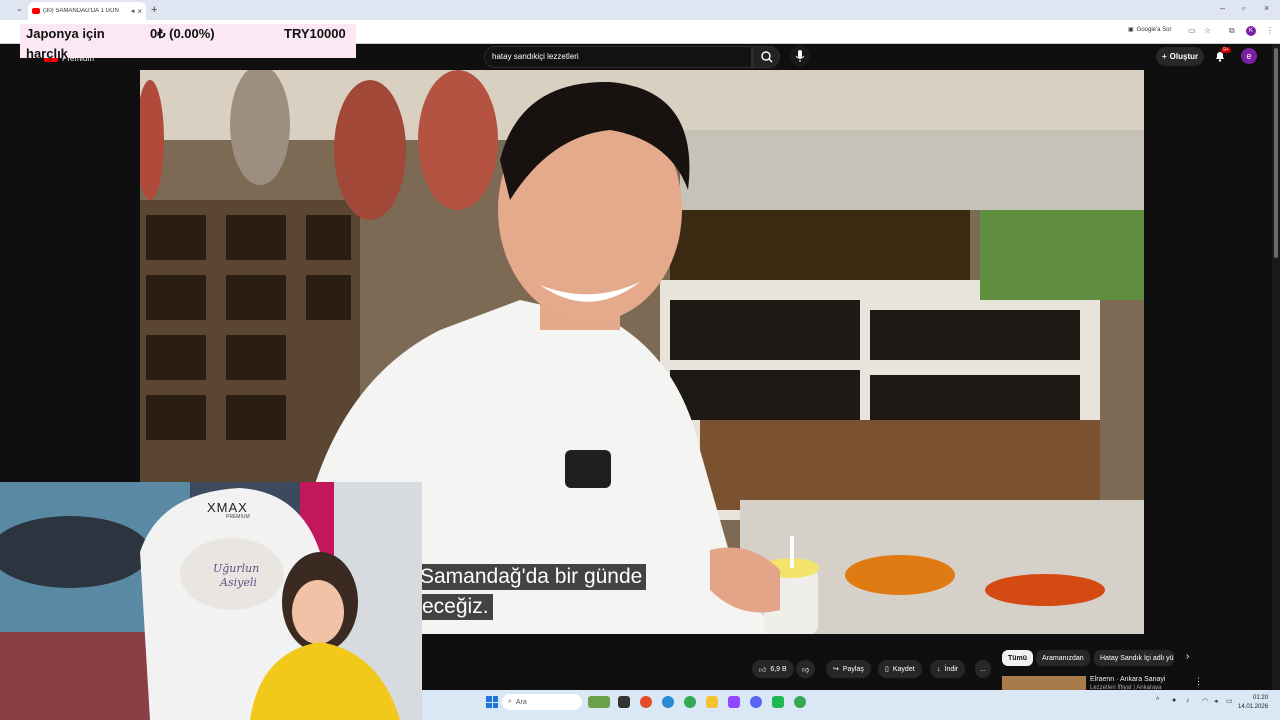  I want to click on download-button: ↓ İndir, so click(948, 669).